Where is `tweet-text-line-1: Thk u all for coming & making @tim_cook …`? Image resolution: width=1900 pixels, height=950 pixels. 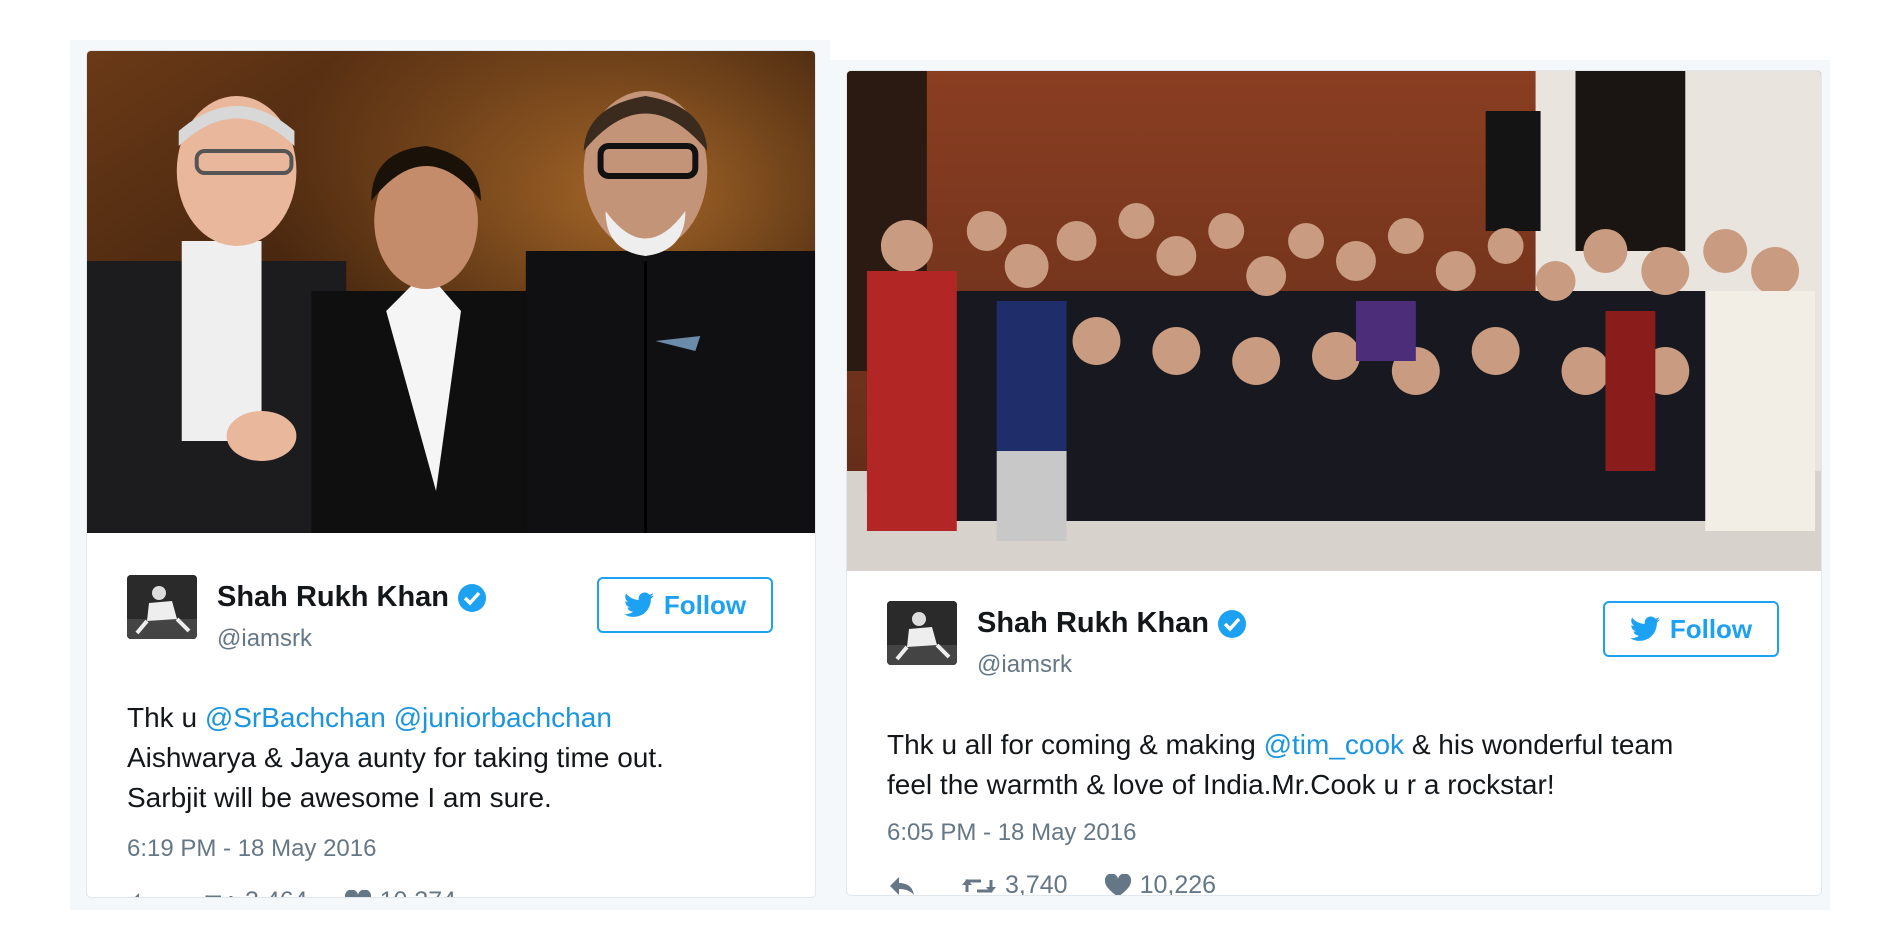
tweet-text-line-1: Thk u all for coming & making @tim_cook … is located at coordinates (1280, 745).